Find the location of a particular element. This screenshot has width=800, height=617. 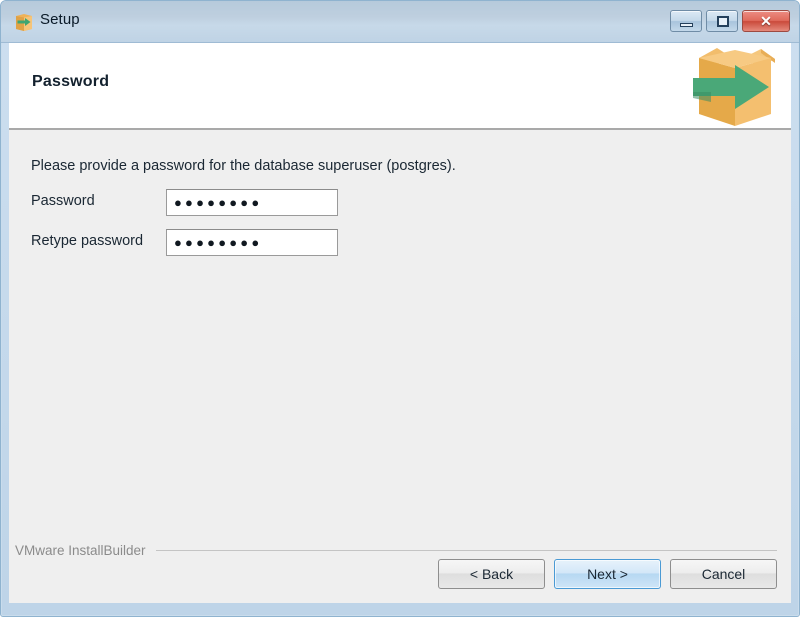

brand-label: VMware InstallBuilder is located at coordinates (80, 550).